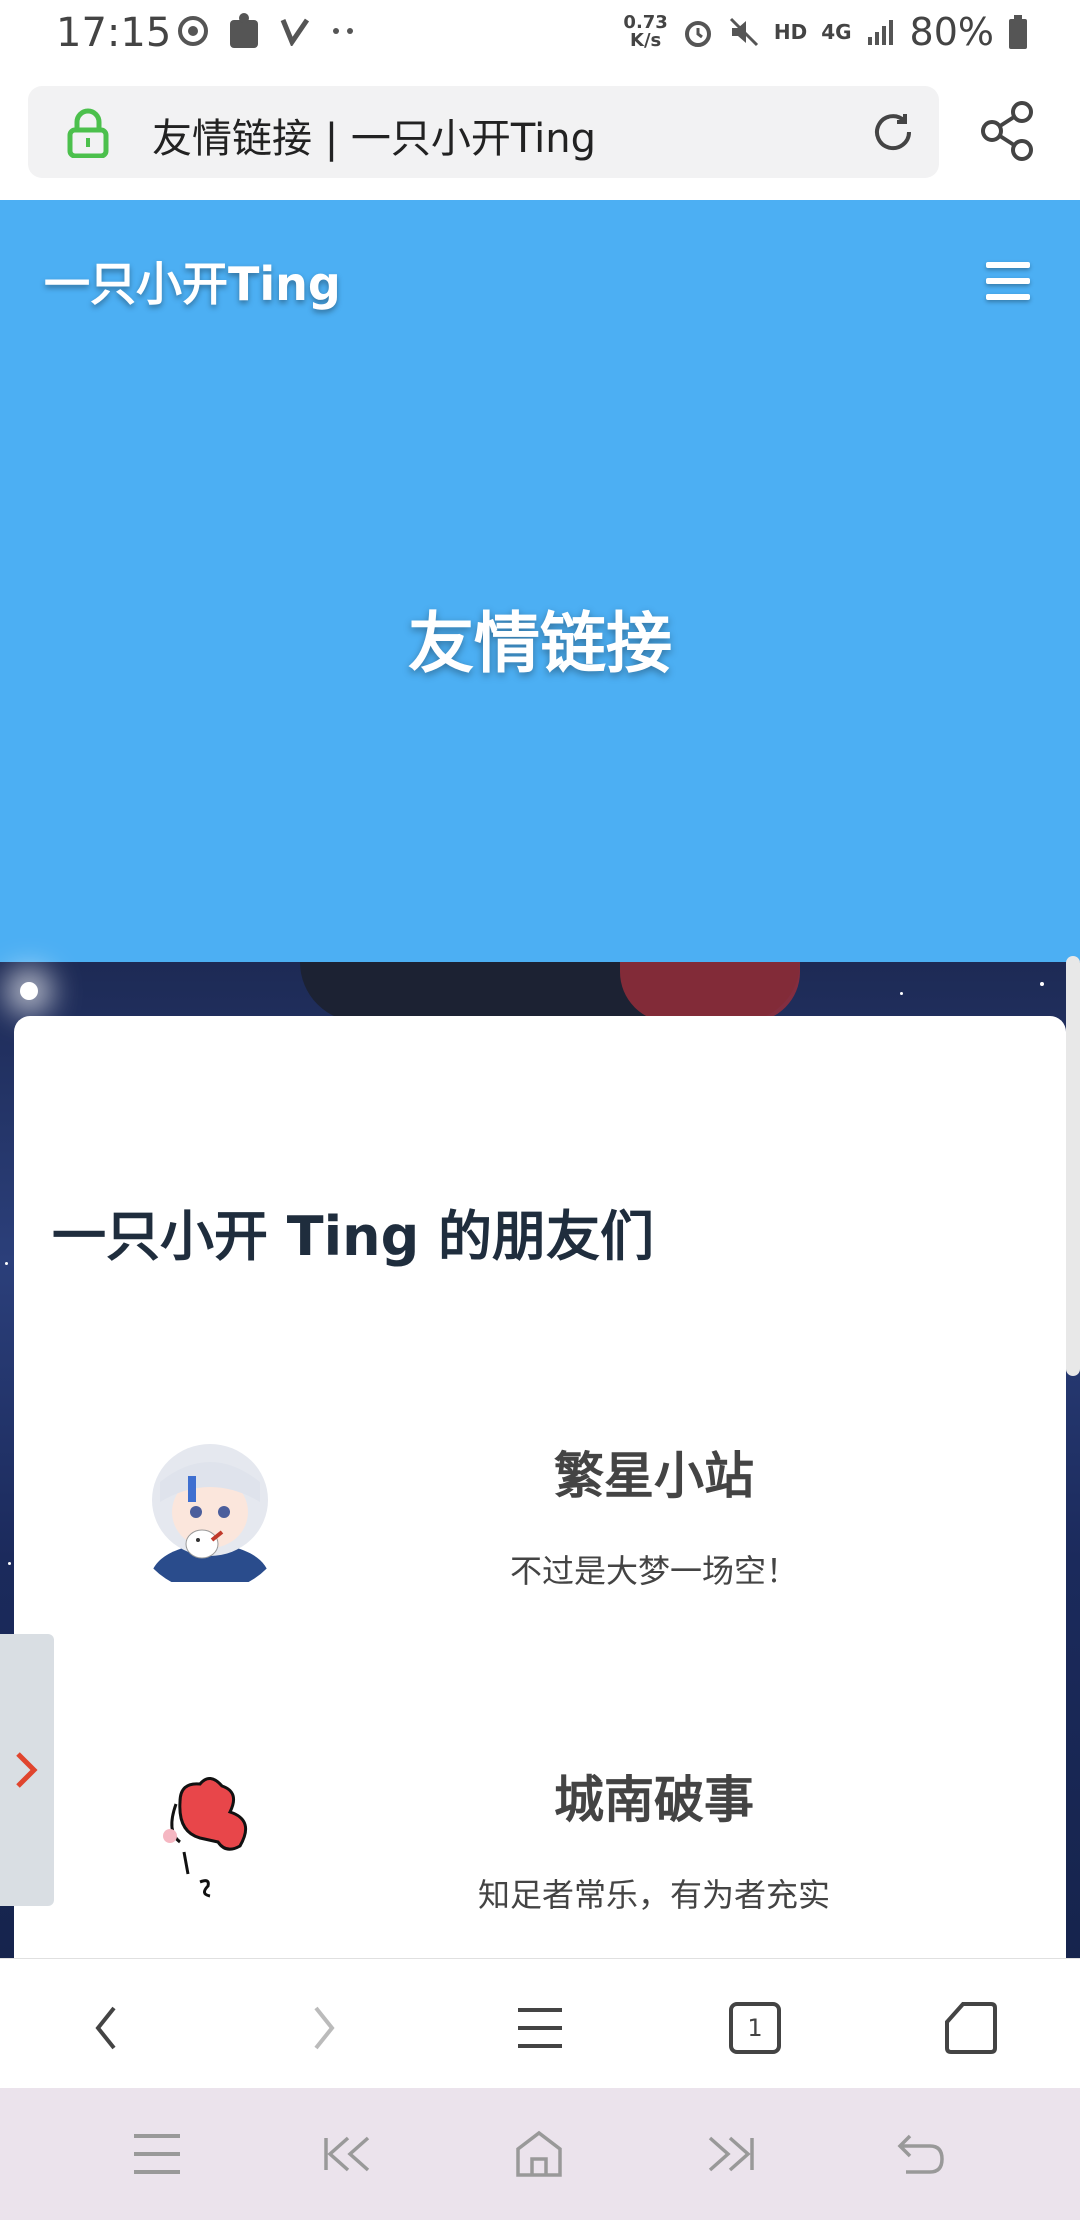 Image resolution: width=1080 pixels, height=2220 pixels. I want to click on tab-count: 1, so click(755, 2028).